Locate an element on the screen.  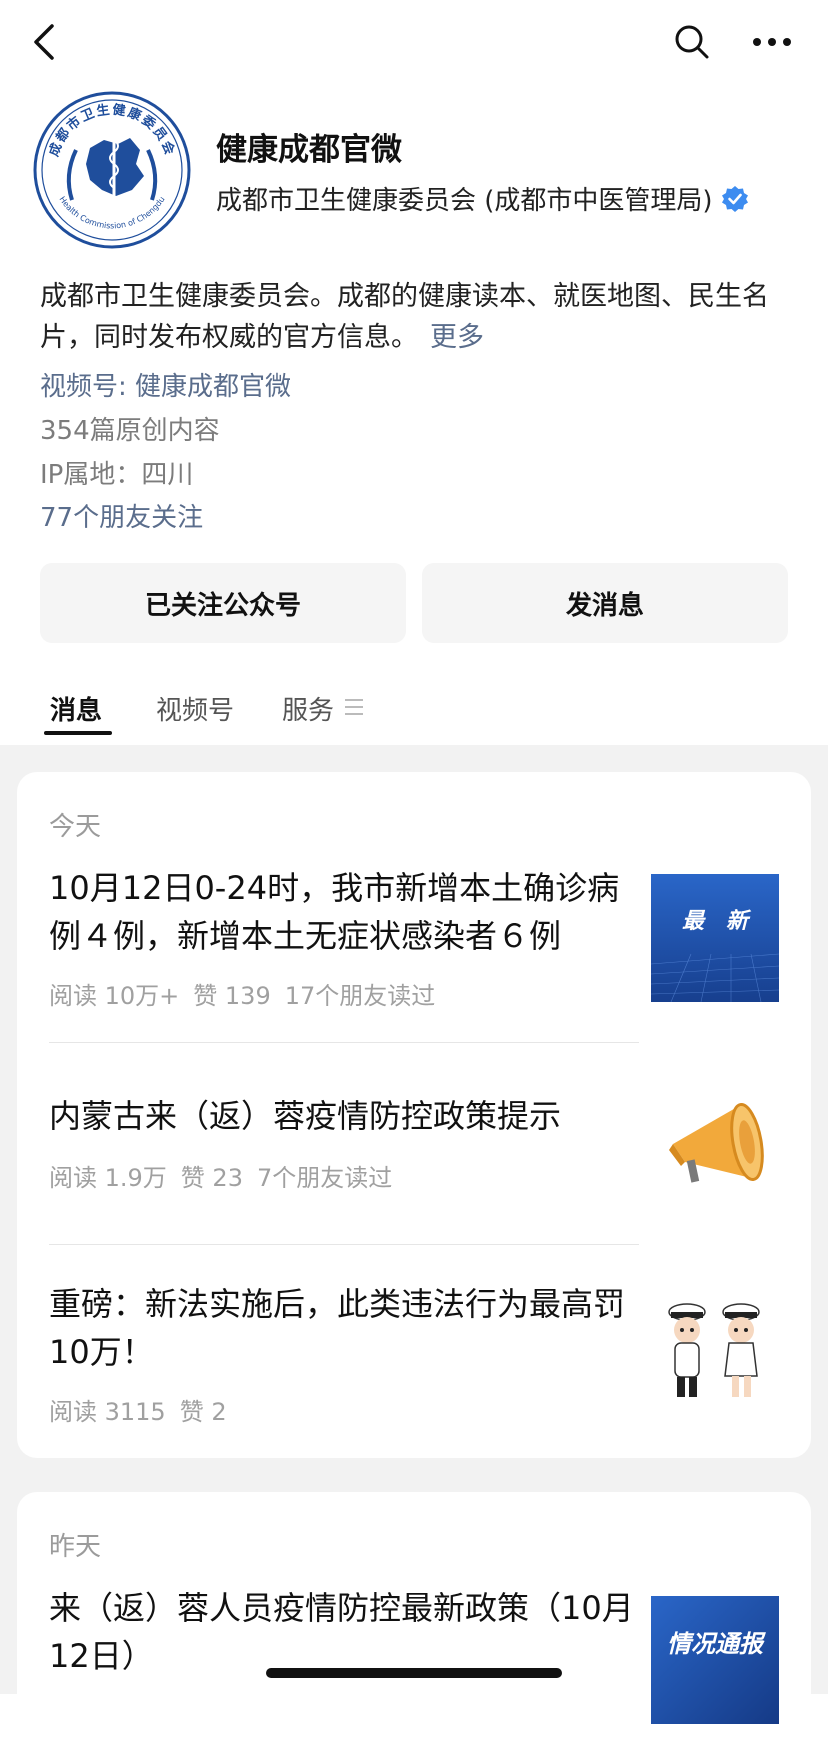
article-meta: 阅读 10万+ 赞 139 17个朋友读过 is located at coordinates (249, 993).